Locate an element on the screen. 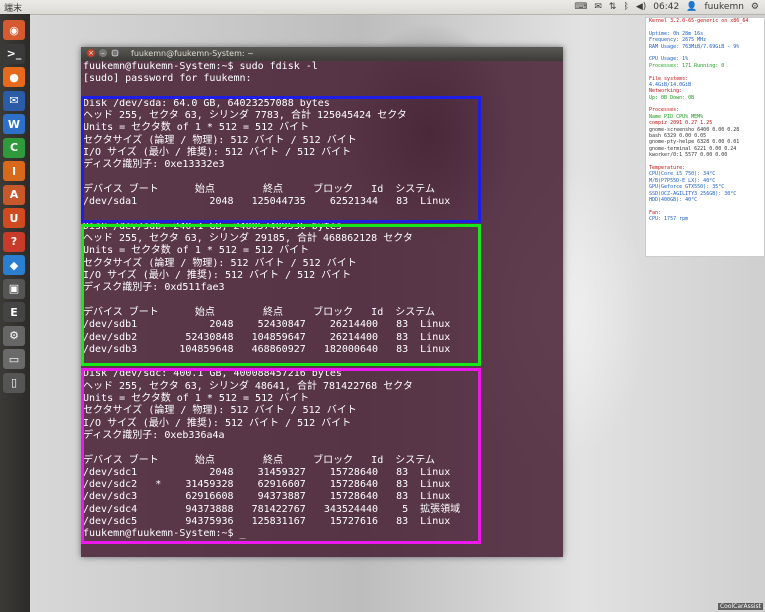  app-menu-title: 端末 is located at coordinates (13, 7).